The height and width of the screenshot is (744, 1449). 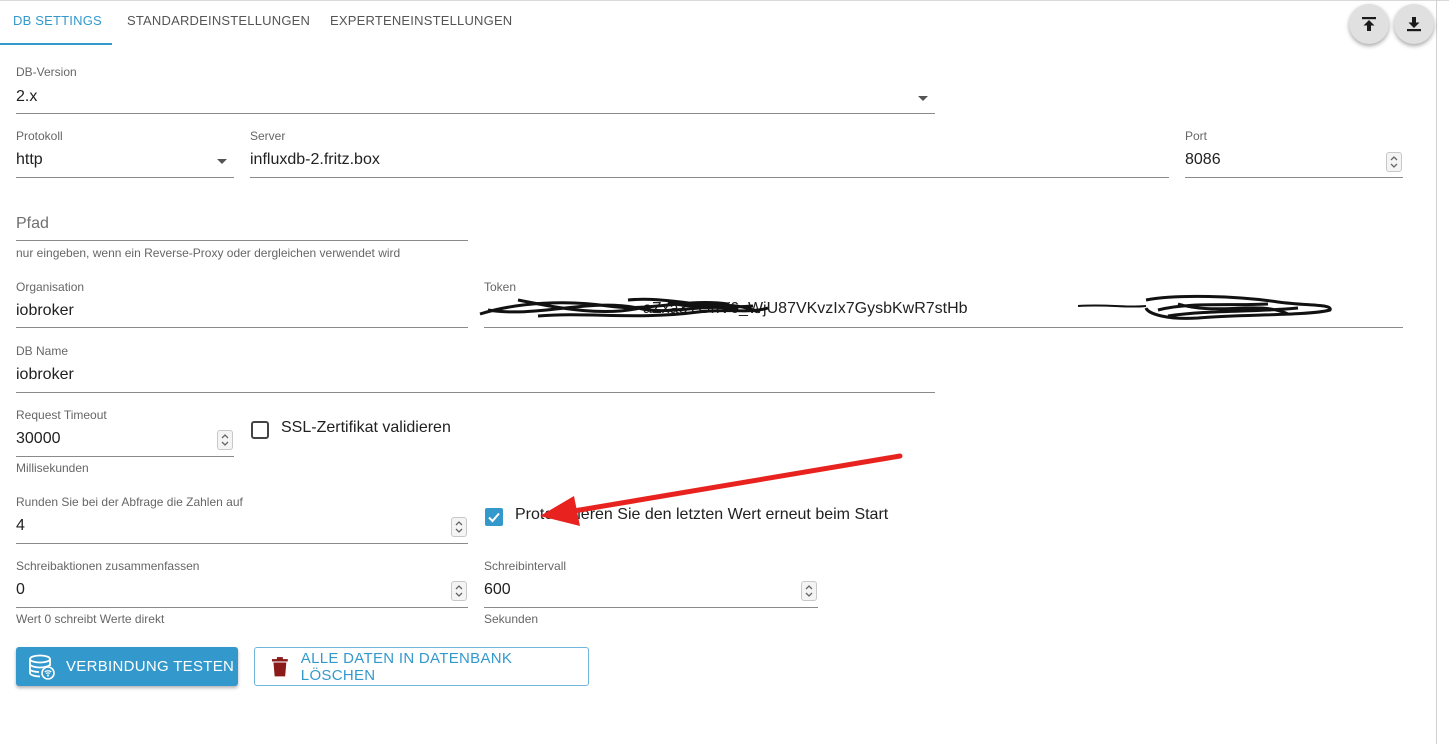 I want to click on round-value: 4, so click(x=20, y=525).